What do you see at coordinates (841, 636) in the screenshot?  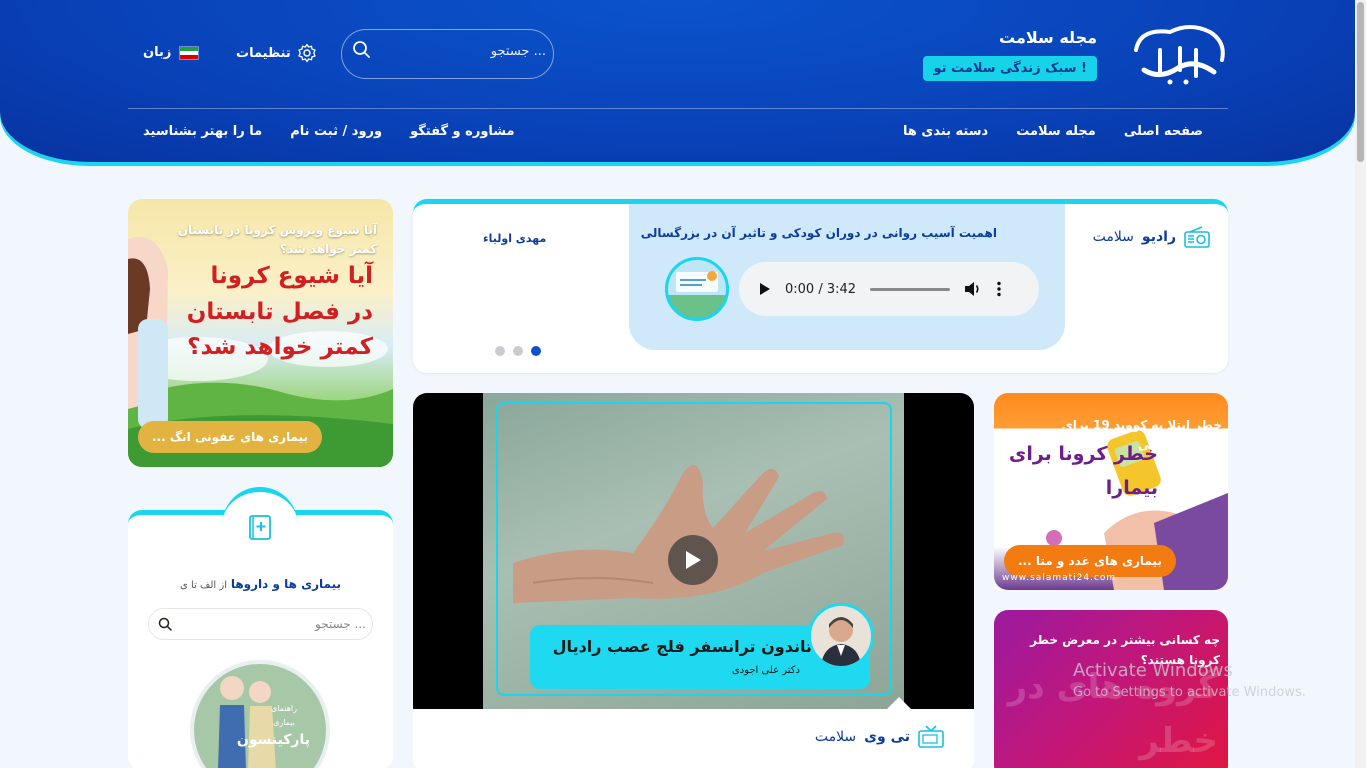 I see `doctor-avatar` at bounding box center [841, 636].